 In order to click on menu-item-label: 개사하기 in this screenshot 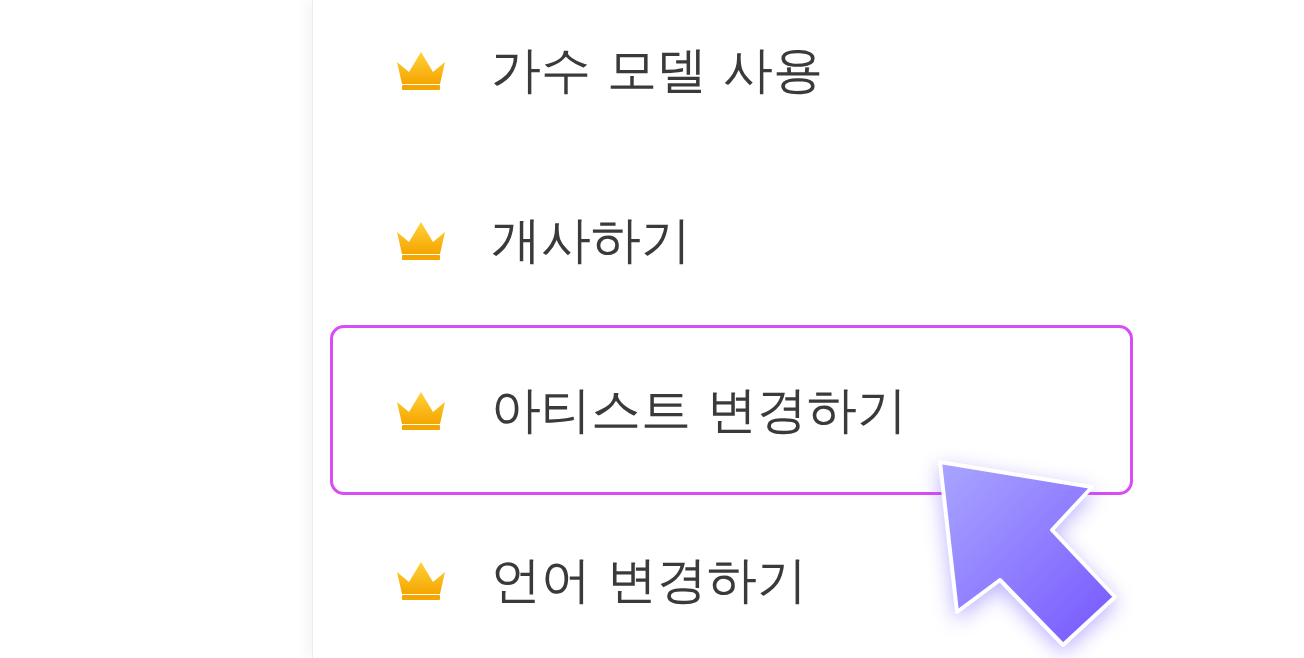, I will do `click(591, 240)`.